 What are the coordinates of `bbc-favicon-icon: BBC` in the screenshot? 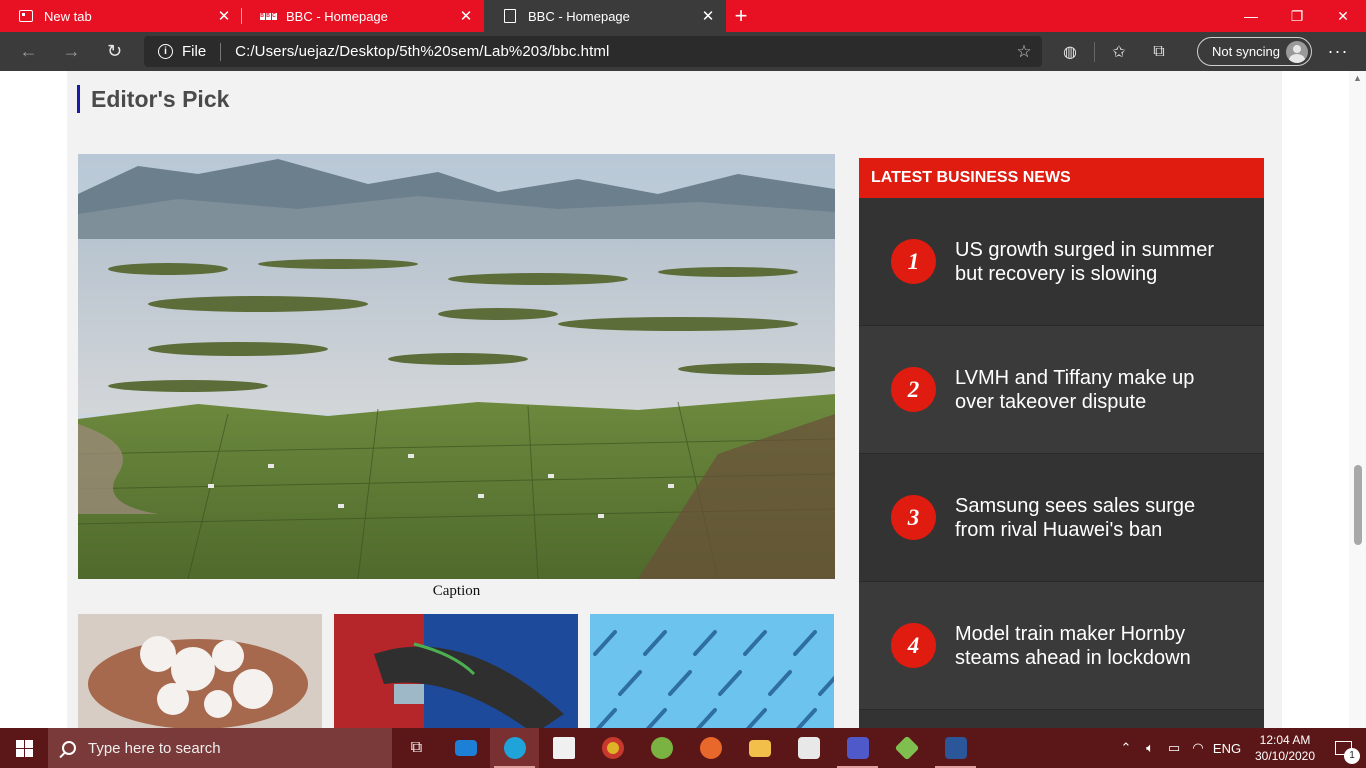 It's located at (268, 16).